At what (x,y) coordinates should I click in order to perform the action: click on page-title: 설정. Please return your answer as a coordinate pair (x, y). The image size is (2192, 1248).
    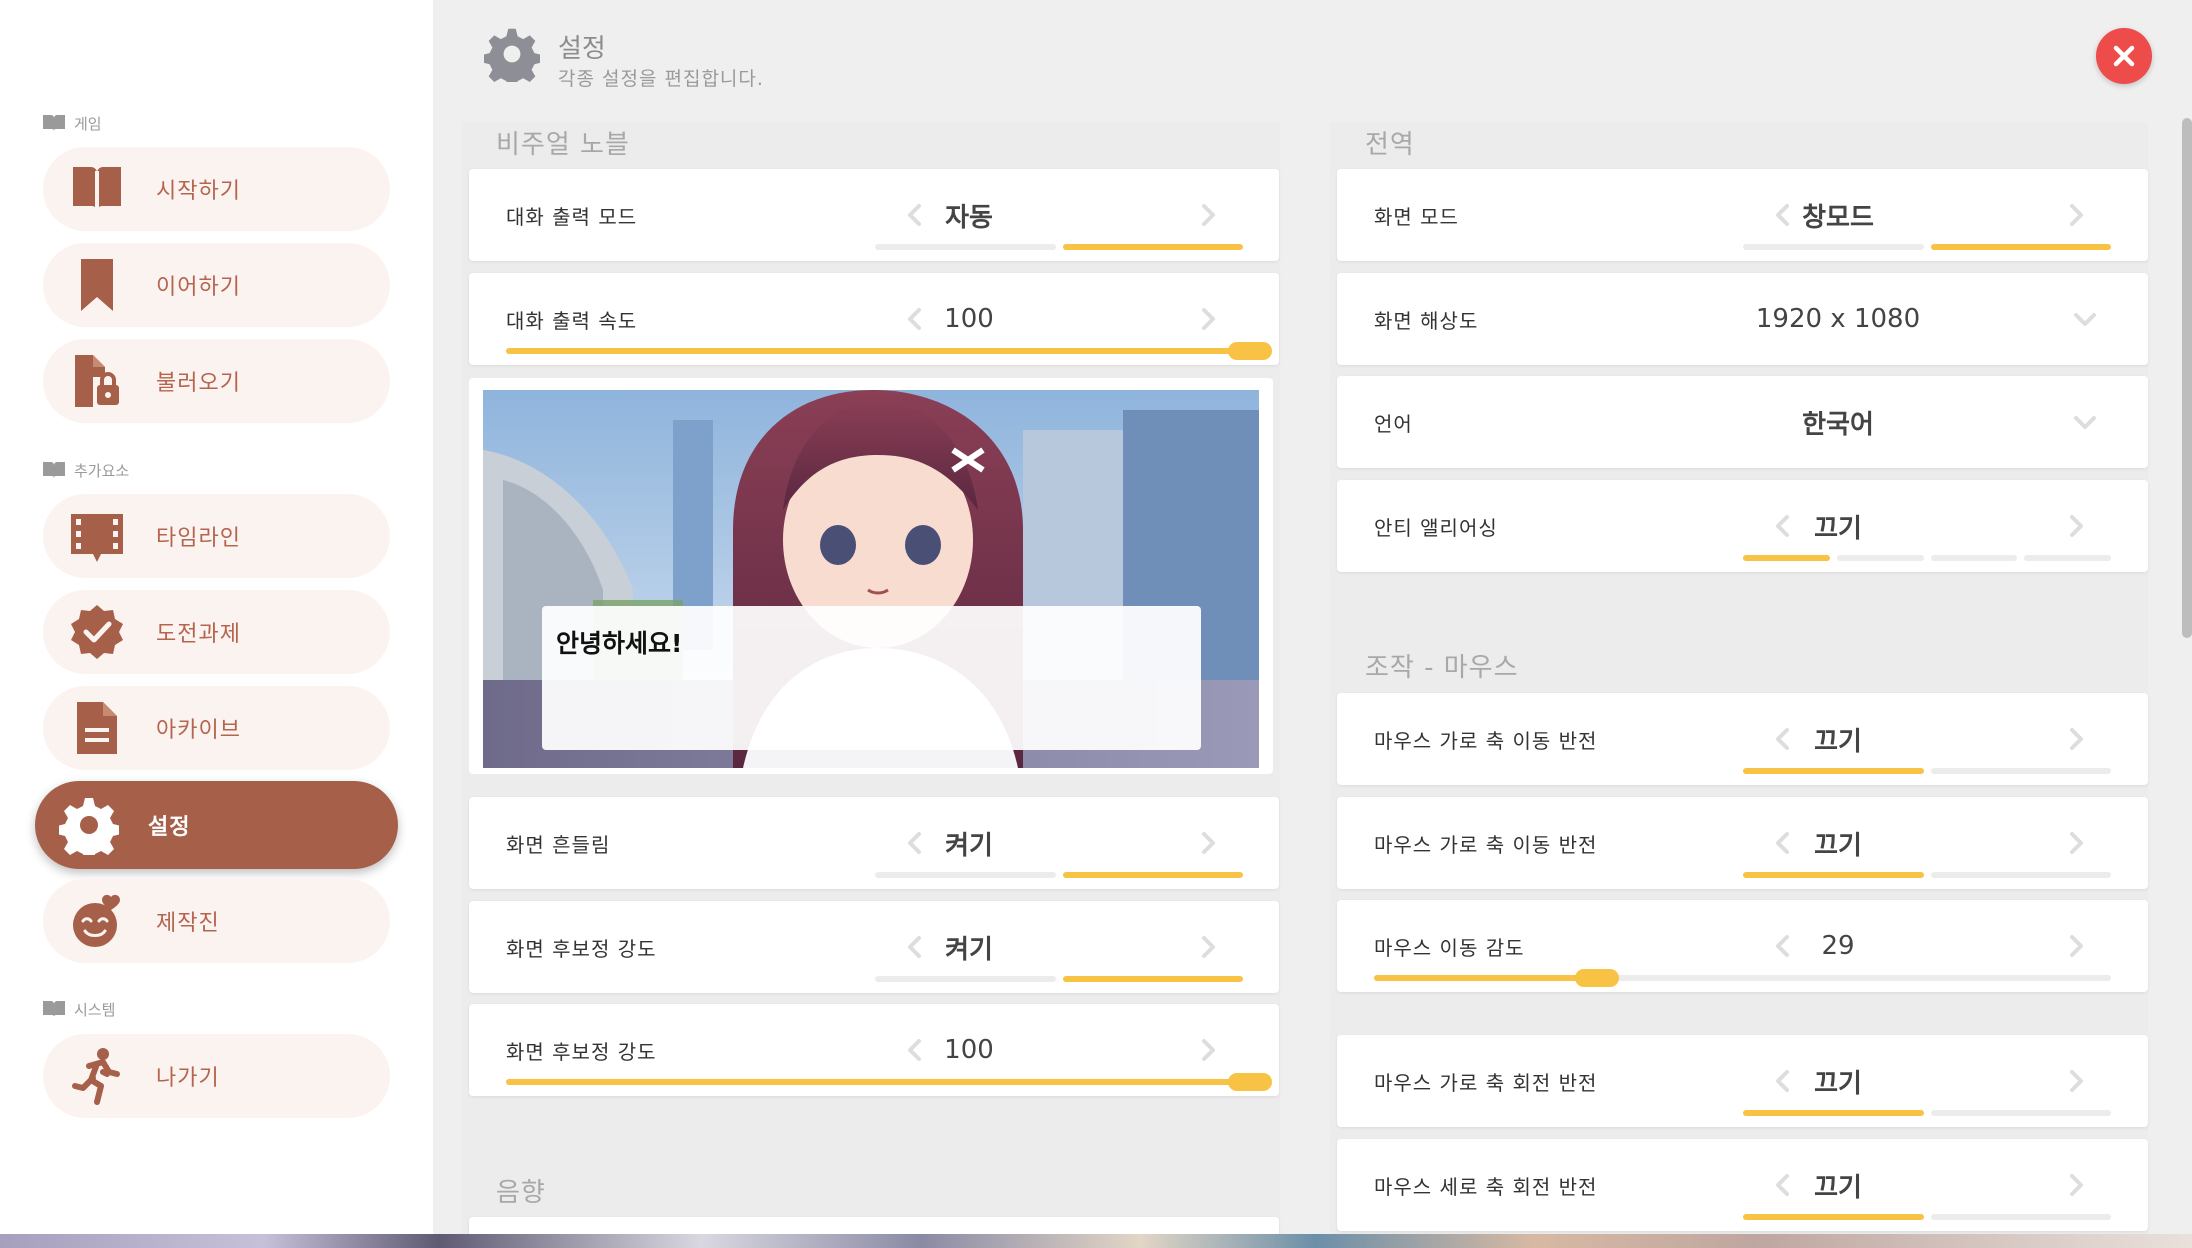
    Looking at the image, I should click on (582, 49).